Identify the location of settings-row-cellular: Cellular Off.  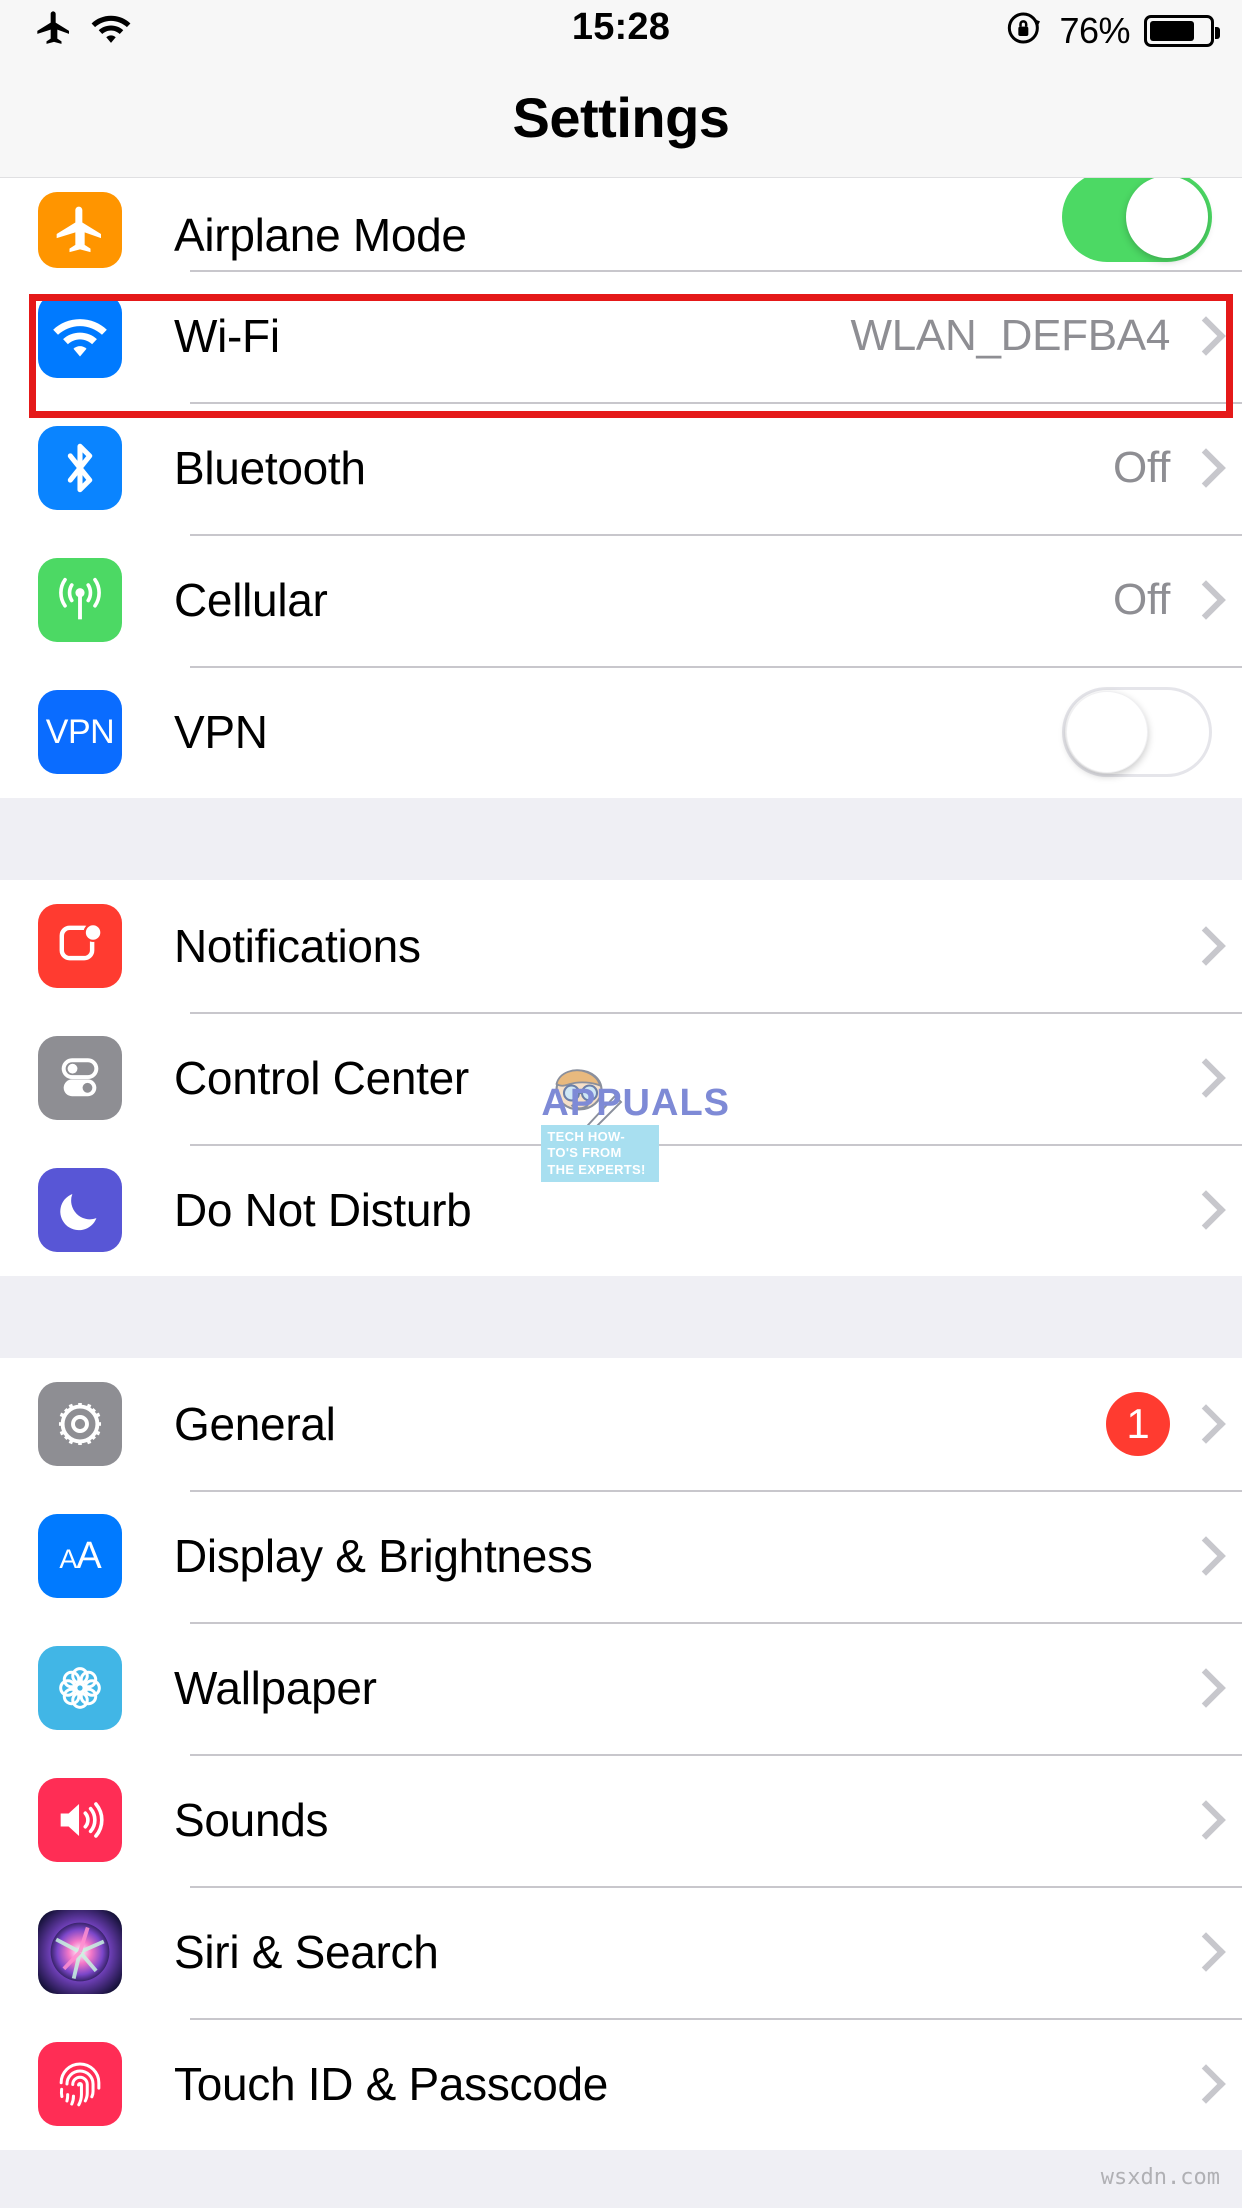
(621, 600).